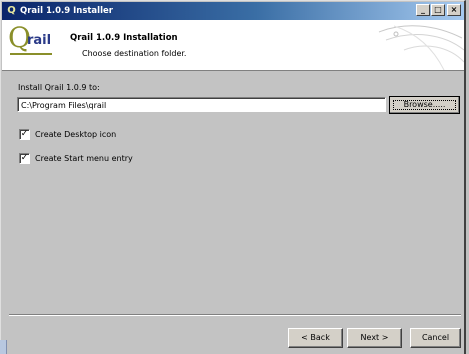  What do you see at coordinates (235, 315) in the screenshot?
I see `footer-separator` at bounding box center [235, 315].